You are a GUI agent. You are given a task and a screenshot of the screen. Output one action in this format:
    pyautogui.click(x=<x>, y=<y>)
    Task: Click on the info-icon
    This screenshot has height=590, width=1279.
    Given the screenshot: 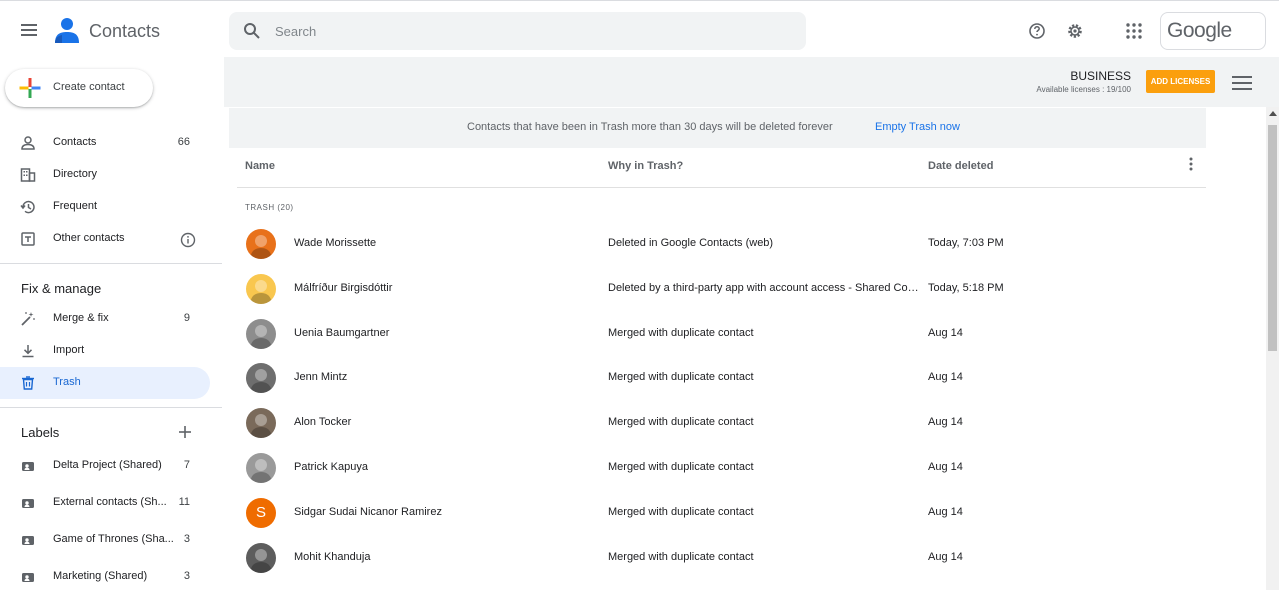 What is the action you would take?
    pyautogui.click(x=188, y=240)
    